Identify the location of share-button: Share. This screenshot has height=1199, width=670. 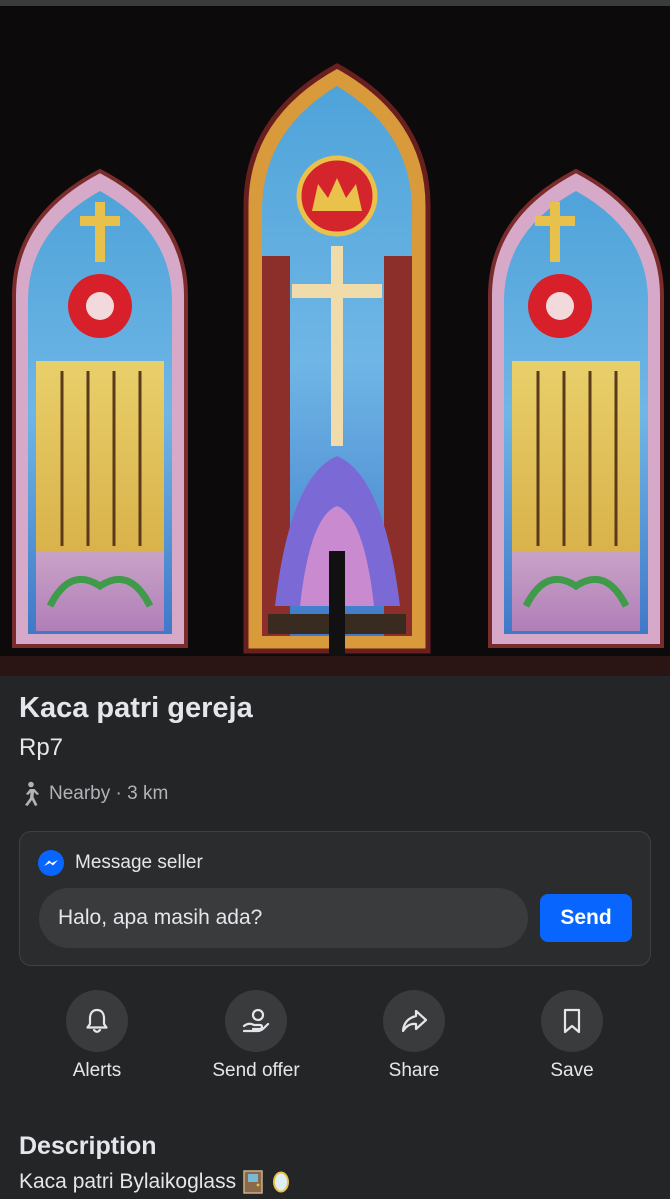
(414, 1036).